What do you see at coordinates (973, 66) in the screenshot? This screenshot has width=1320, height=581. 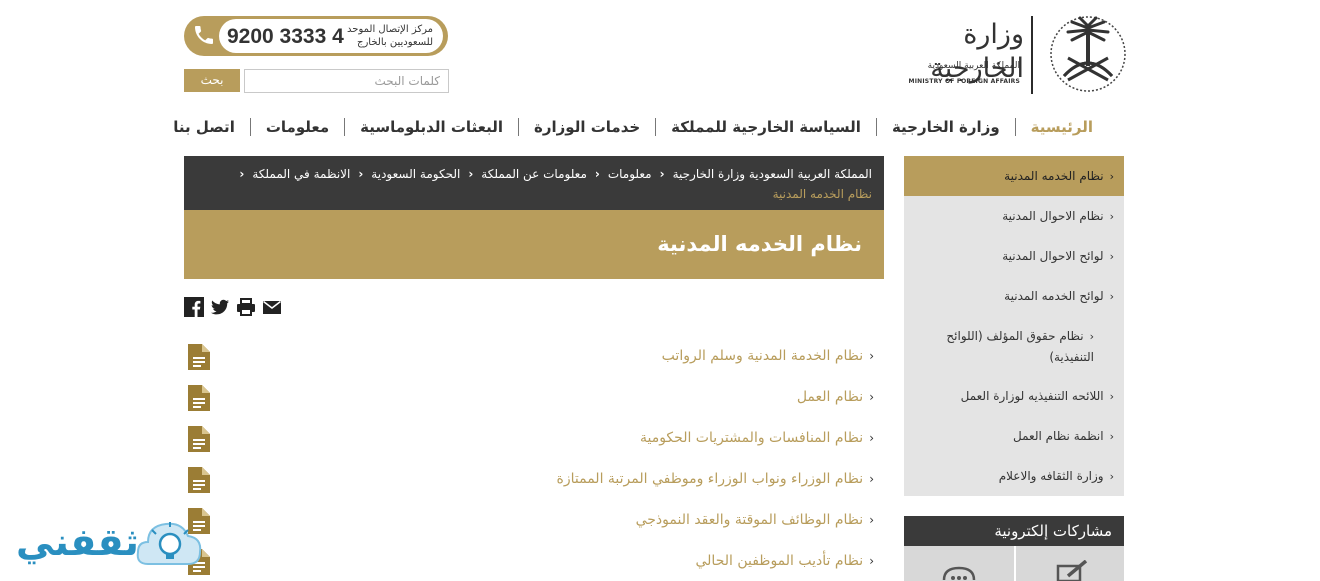 I see `logo-subtitle: المملكة العربية السعودية` at bounding box center [973, 66].